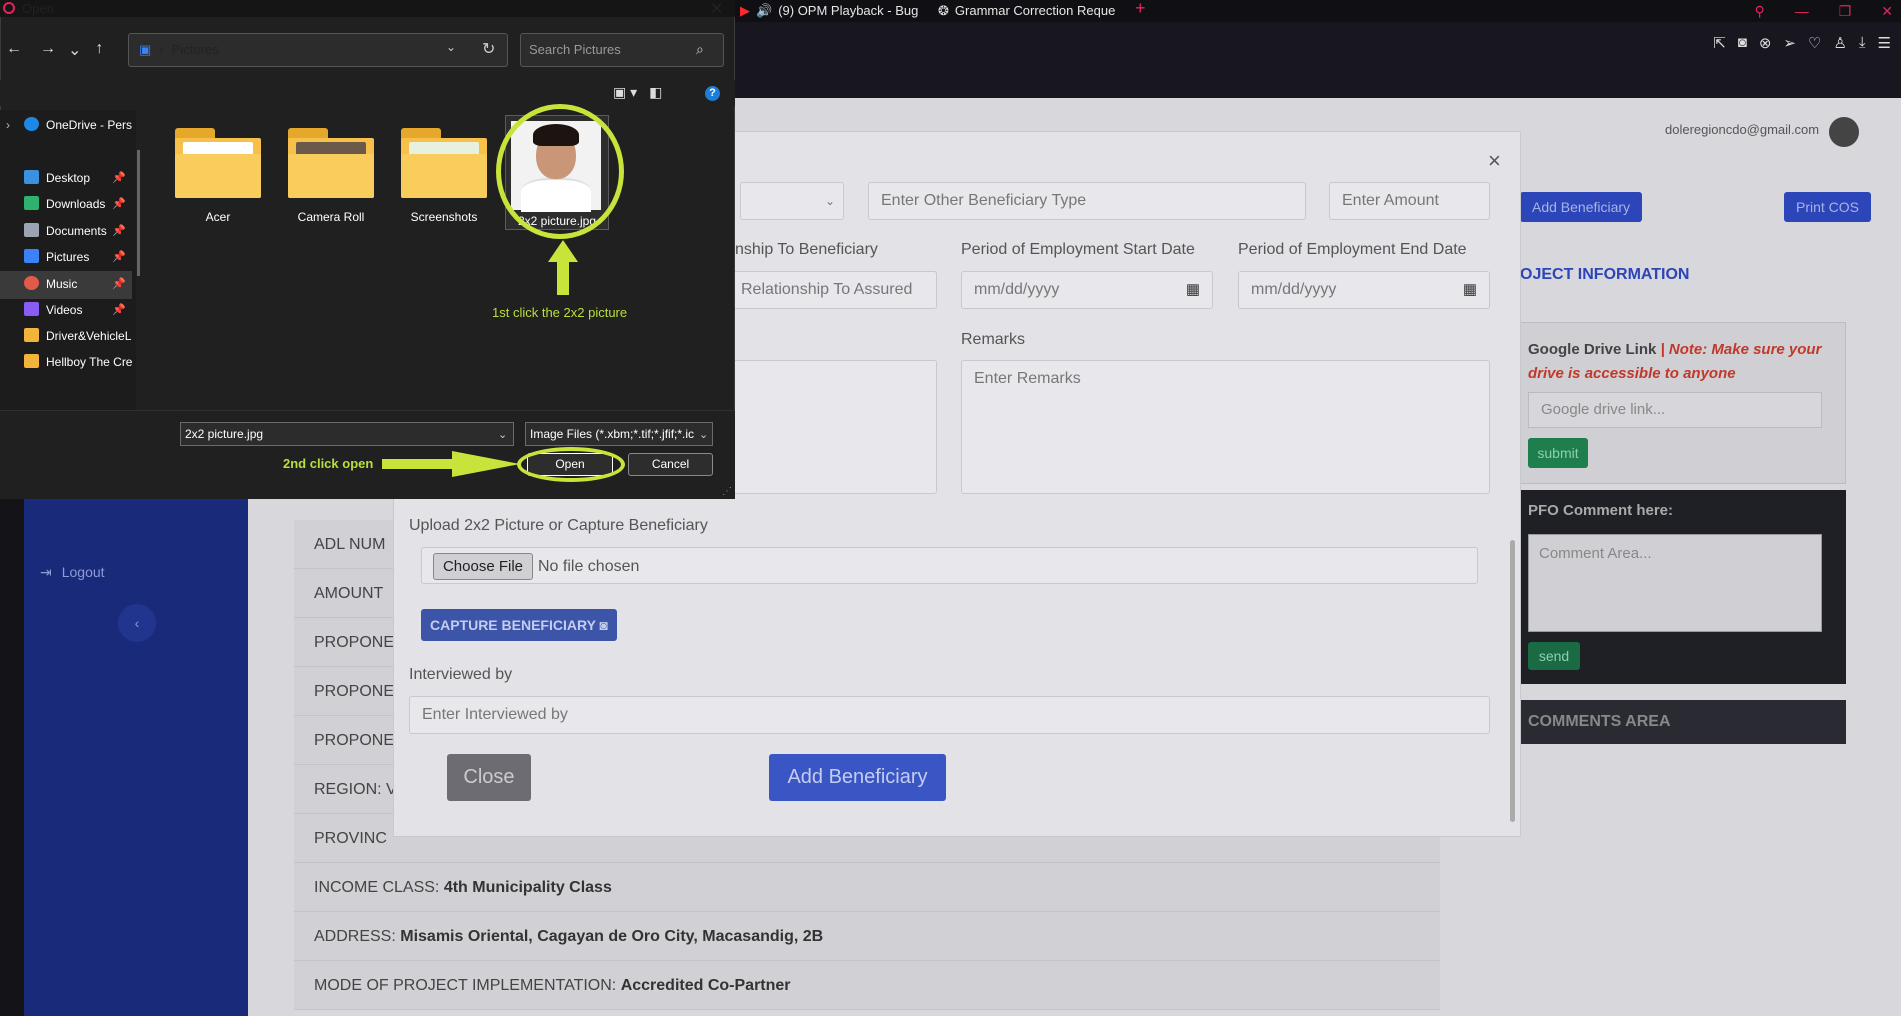 This screenshot has width=1901, height=1016. Describe the element at coordinates (1087, 201) in the screenshot. I see `other-beneficiary-type-input: Enter Other Beneficiary Type` at that location.